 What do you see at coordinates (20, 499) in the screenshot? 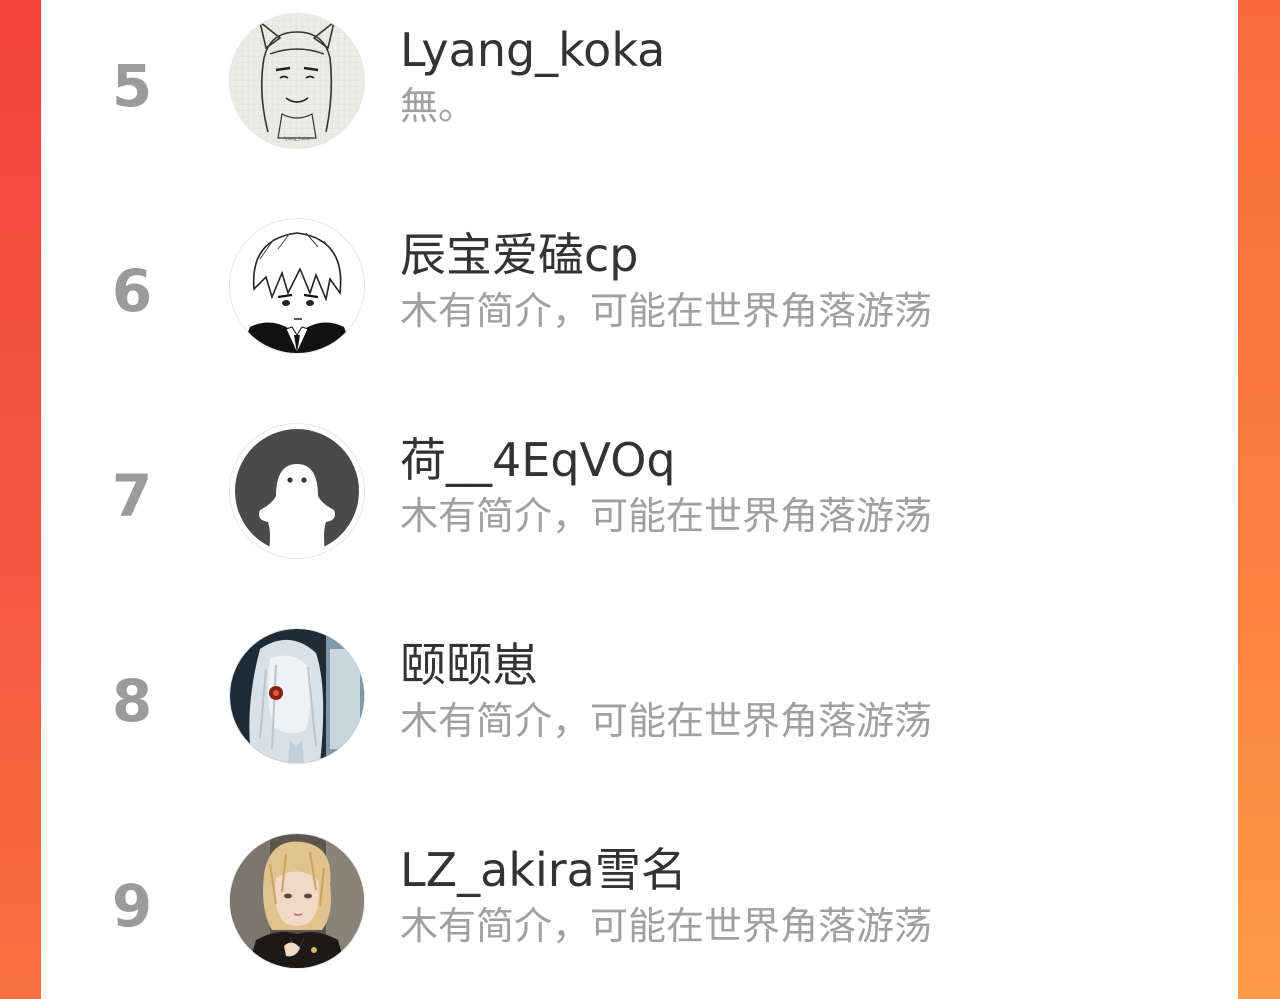
I see `left-frame` at bounding box center [20, 499].